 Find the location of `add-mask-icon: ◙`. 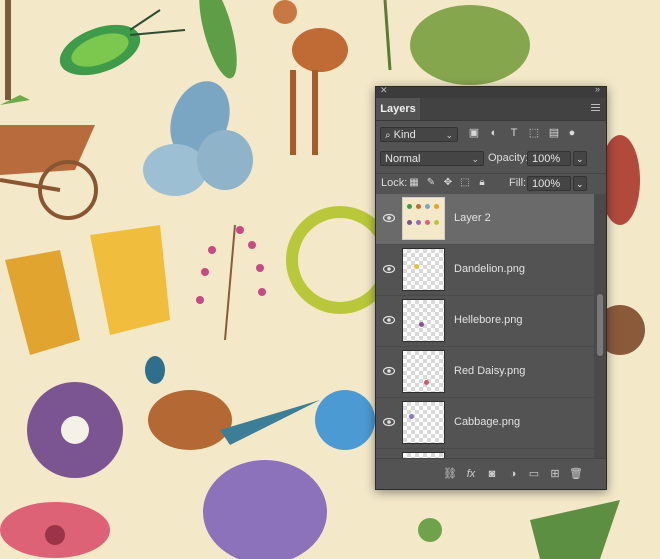

add-mask-icon: ◙ is located at coordinates (492, 474).